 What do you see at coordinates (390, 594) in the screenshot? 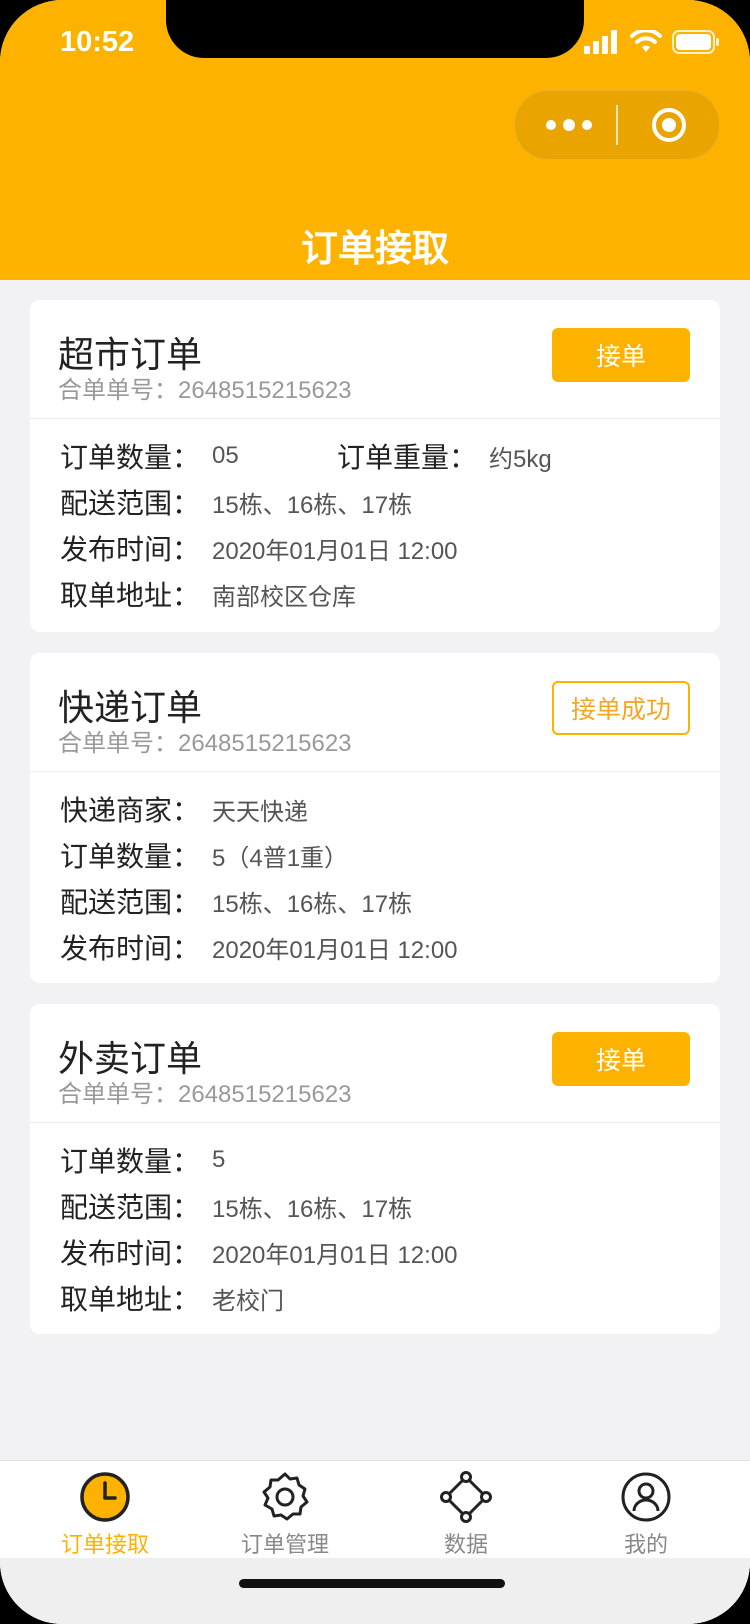
I see `field-row: 取单地址： 南部校区仓库` at bounding box center [390, 594].